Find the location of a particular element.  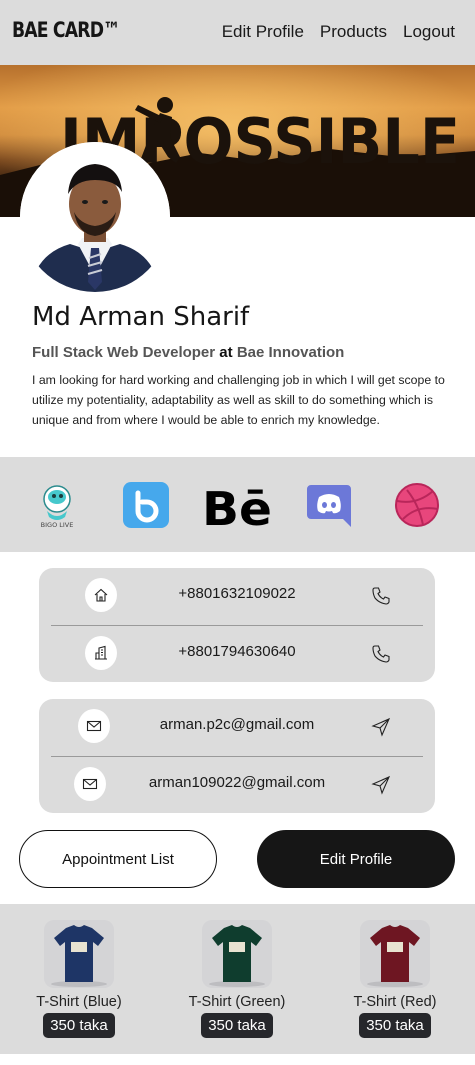

phone-number: +8801794630640 is located at coordinates (237, 651).